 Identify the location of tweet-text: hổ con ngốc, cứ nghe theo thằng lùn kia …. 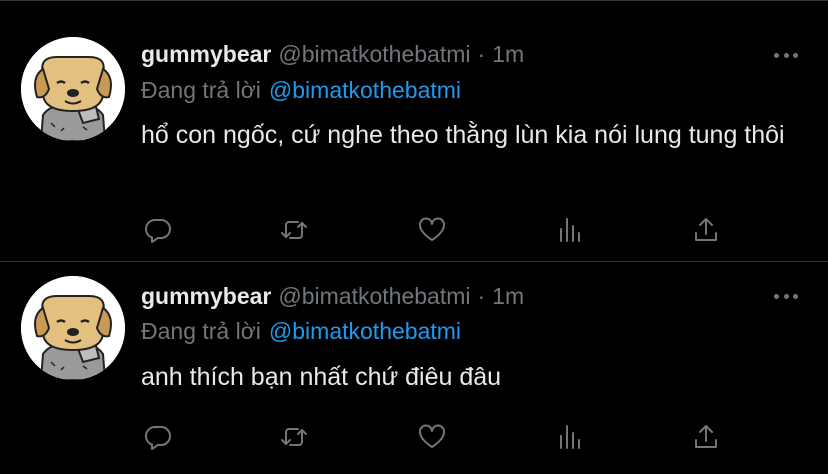
(463, 135).